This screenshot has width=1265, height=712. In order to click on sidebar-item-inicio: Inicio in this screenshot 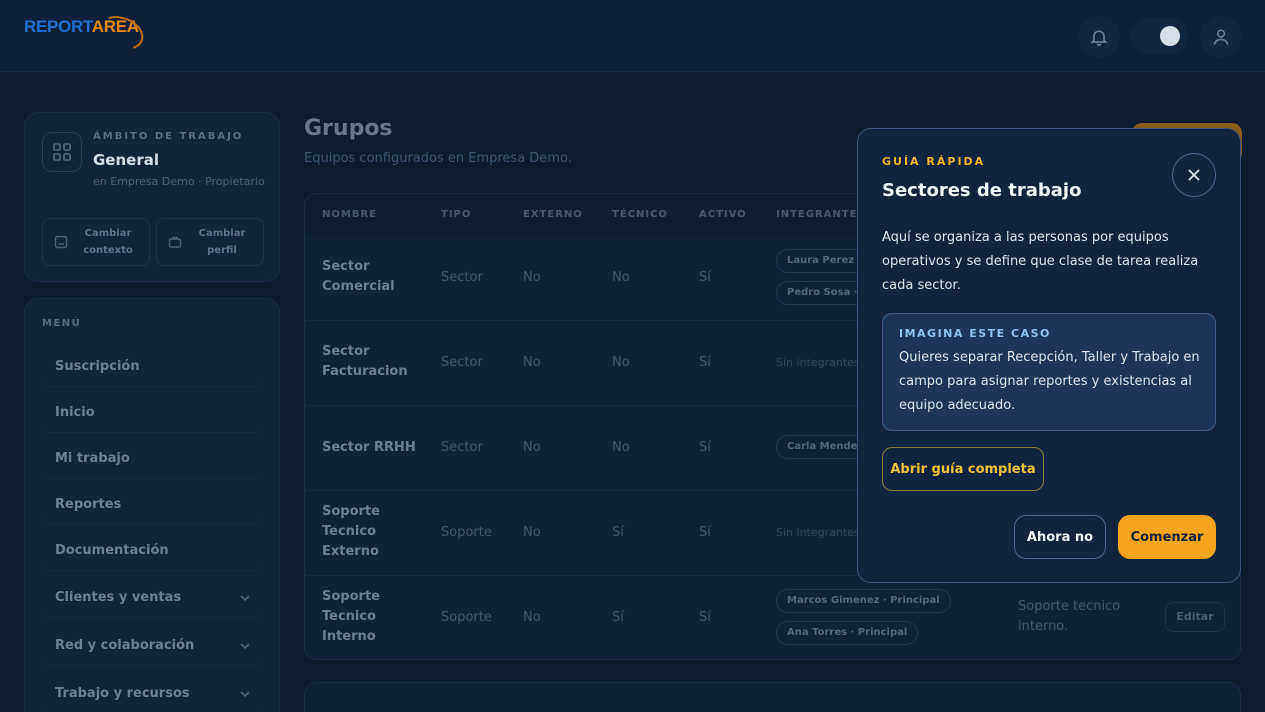, I will do `click(153, 413)`.